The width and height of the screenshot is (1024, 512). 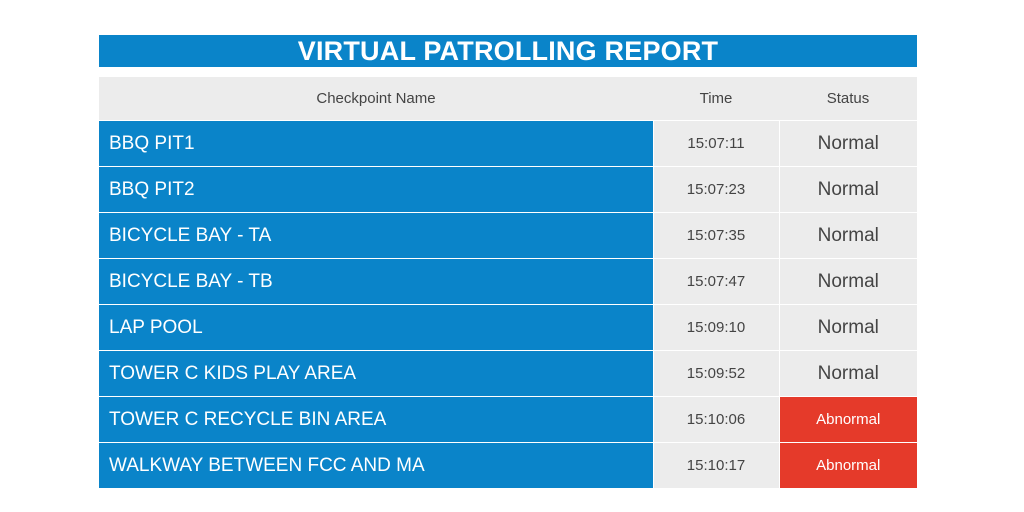 I want to click on table-row: BBQ PIT1 15:07:11 Normal, so click(x=508, y=143).